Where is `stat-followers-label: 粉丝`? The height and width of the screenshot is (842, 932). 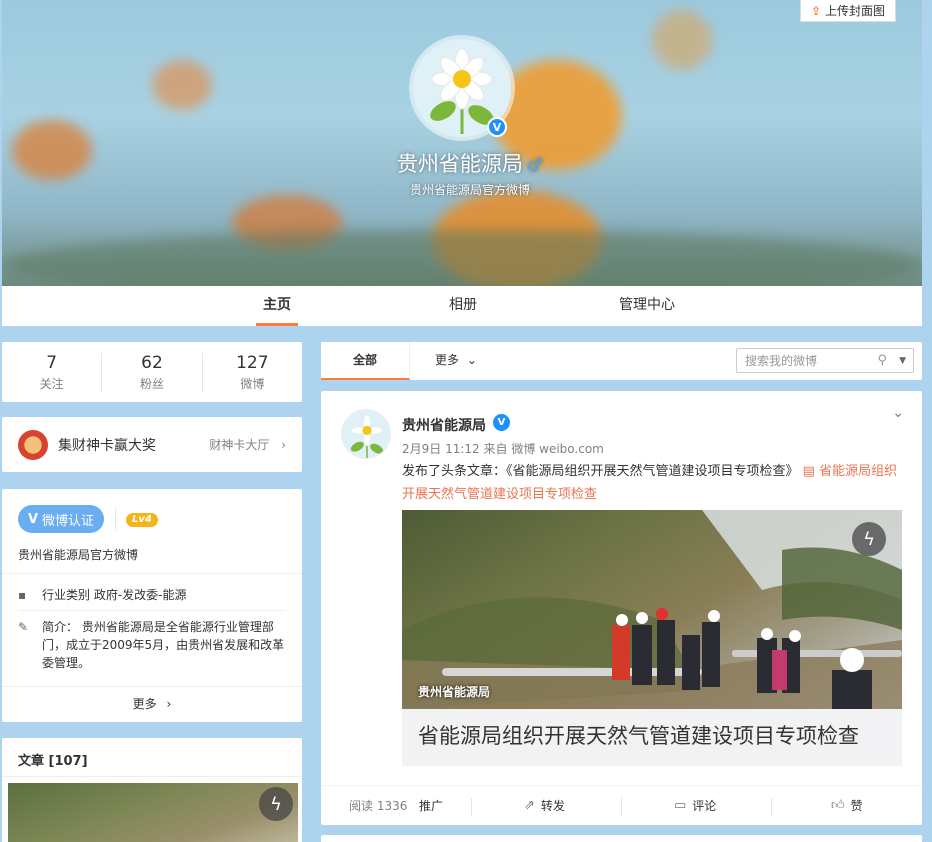
stat-followers-label: 粉丝 is located at coordinates (151, 383).